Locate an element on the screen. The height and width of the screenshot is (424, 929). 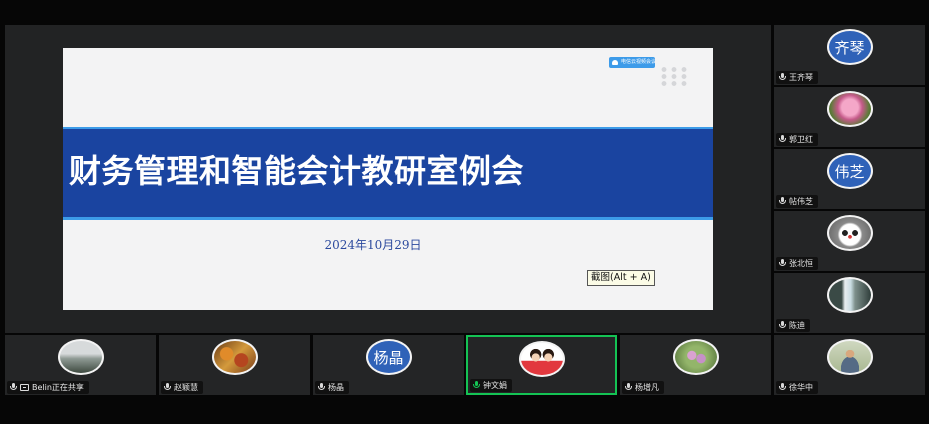
slide-title: 财务管理和智能会计教研室例会 is located at coordinates (297, 171).